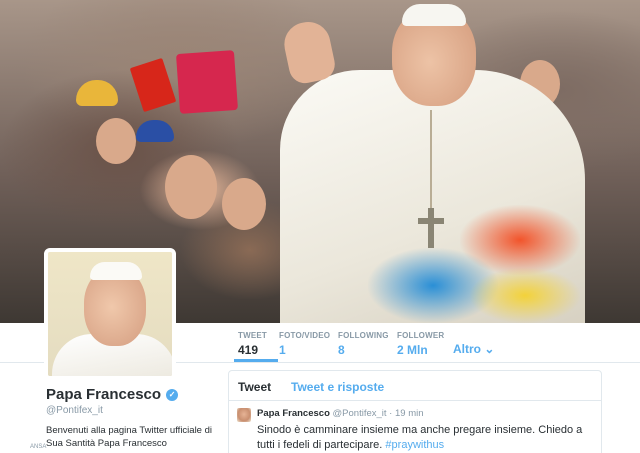  Describe the element at coordinates (525, 295) in the screenshot. I see `yellow-feathers` at that location.